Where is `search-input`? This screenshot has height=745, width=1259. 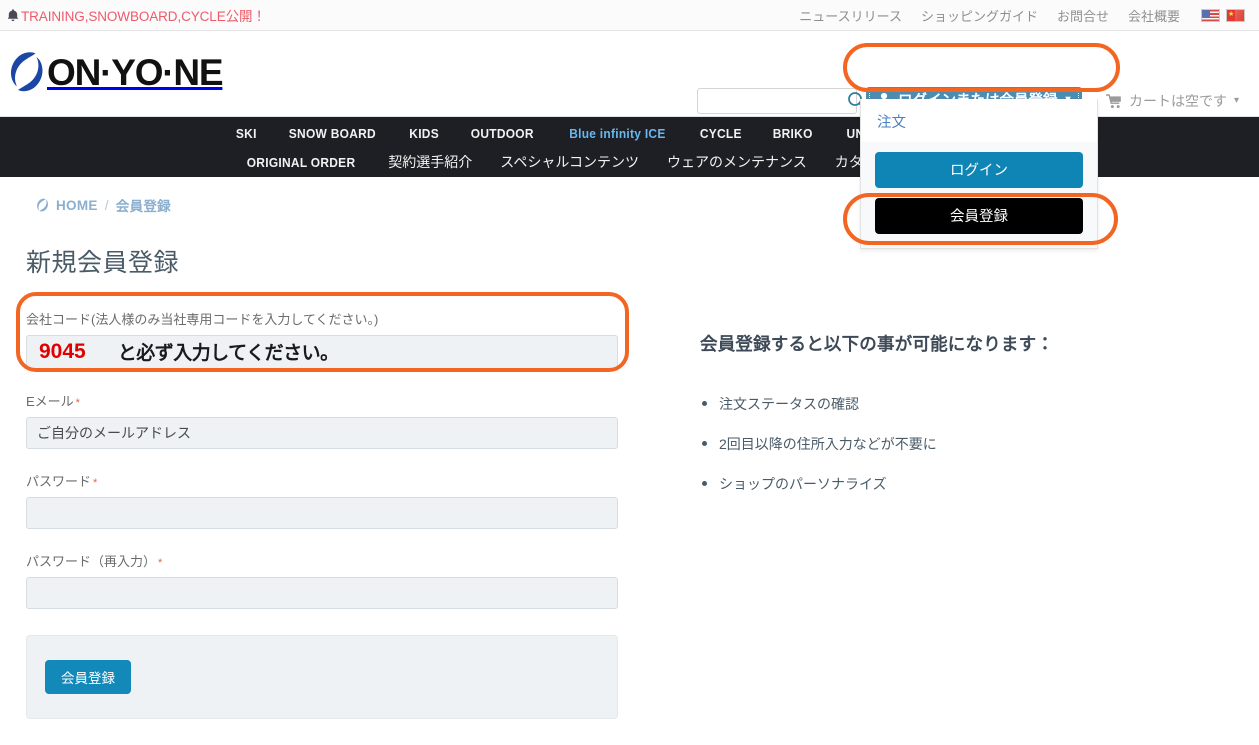 search-input is located at coordinates (777, 101).